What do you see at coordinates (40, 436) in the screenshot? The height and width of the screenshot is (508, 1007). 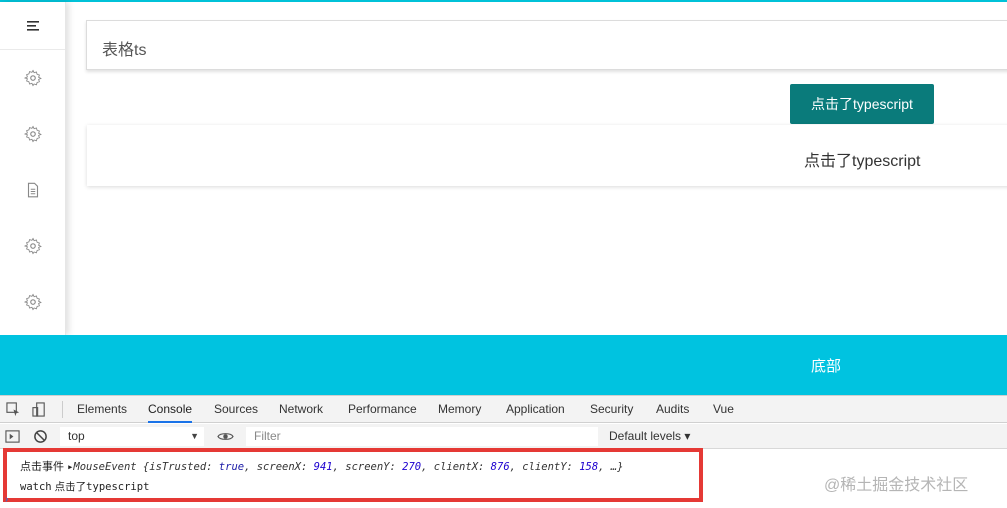 I see `clear-console-icon` at bounding box center [40, 436].